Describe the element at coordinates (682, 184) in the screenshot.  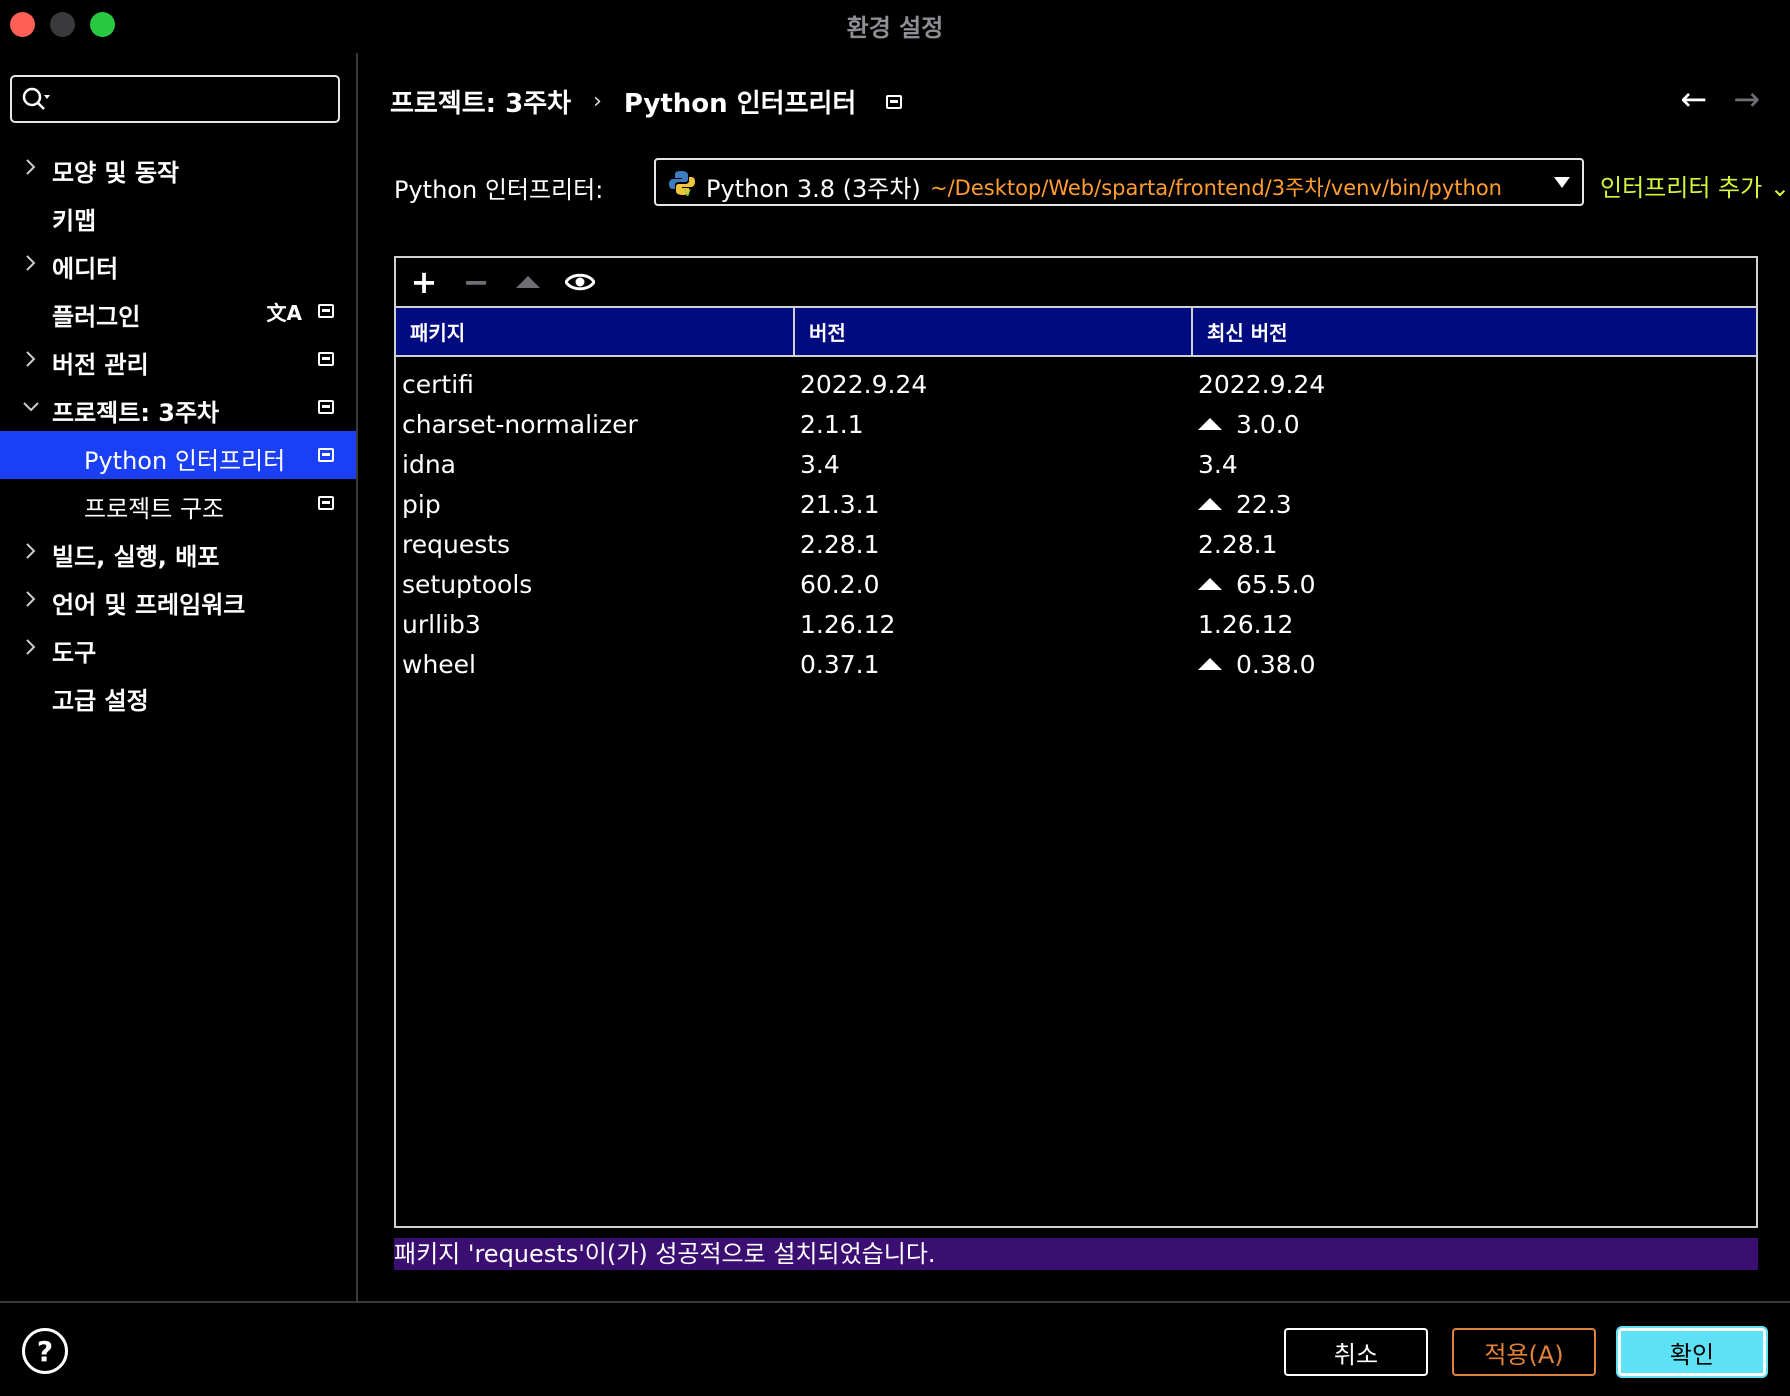
I see `python-venv-icon: v` at that location.